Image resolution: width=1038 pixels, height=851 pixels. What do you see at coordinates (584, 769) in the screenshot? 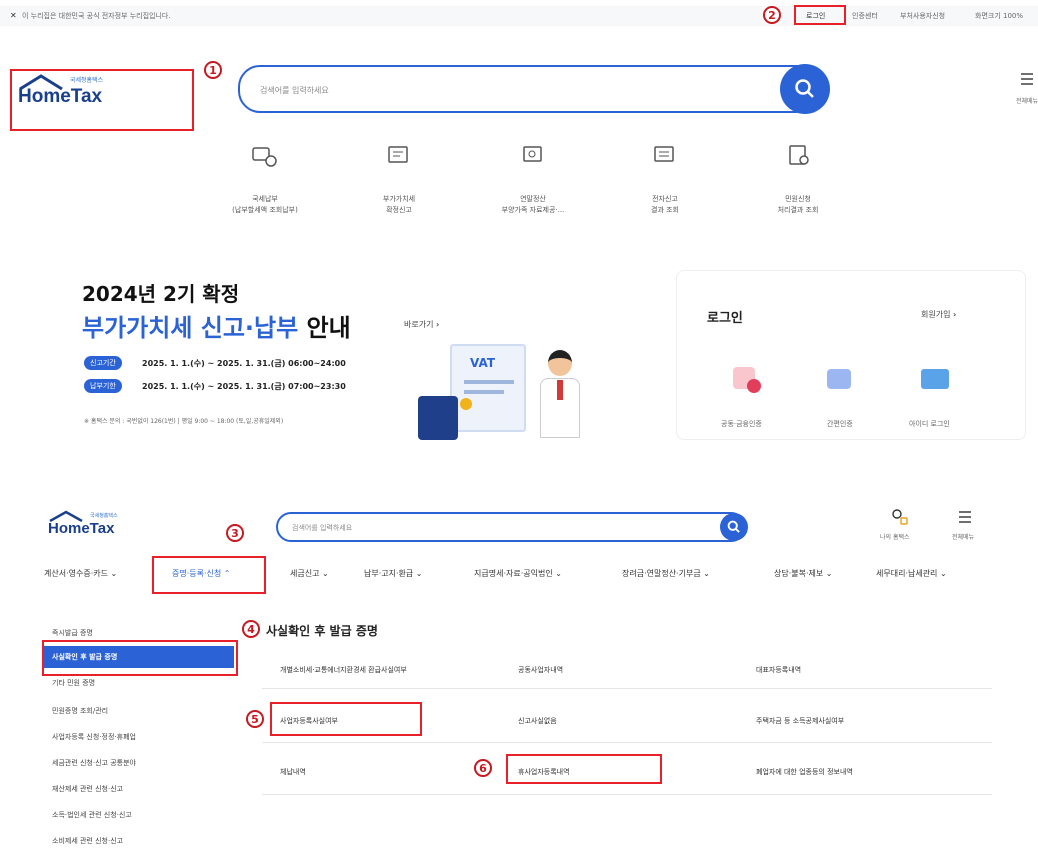
I see `highlight-closed-biz` at bounding box center [584, 769].